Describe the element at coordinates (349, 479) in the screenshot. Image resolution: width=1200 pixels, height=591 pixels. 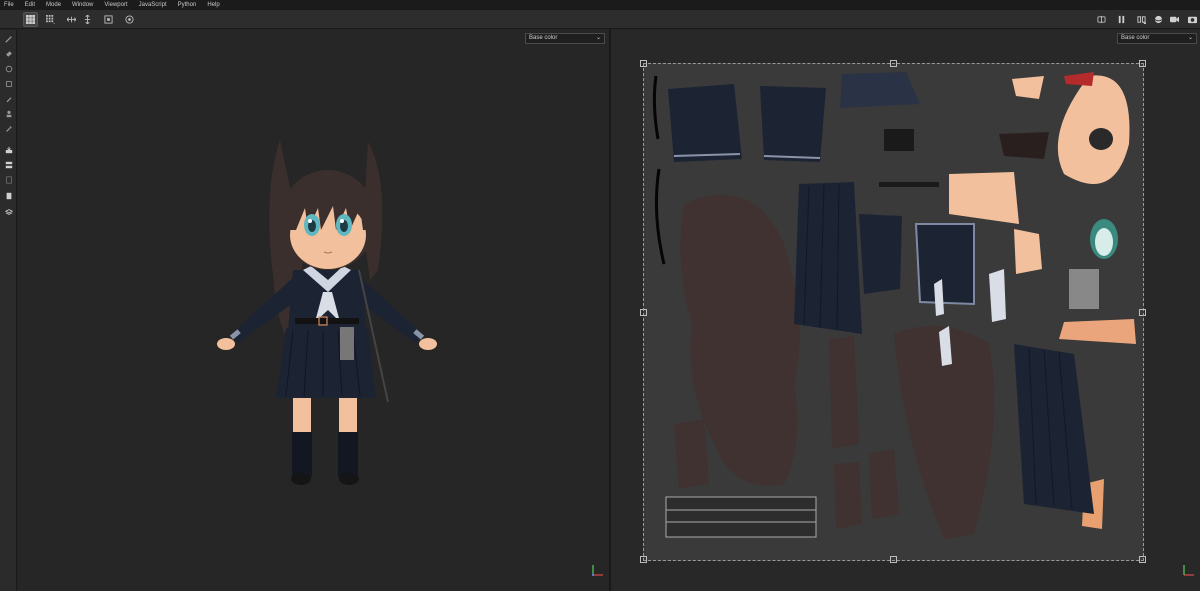
I see `model-shoe-right` at that location.